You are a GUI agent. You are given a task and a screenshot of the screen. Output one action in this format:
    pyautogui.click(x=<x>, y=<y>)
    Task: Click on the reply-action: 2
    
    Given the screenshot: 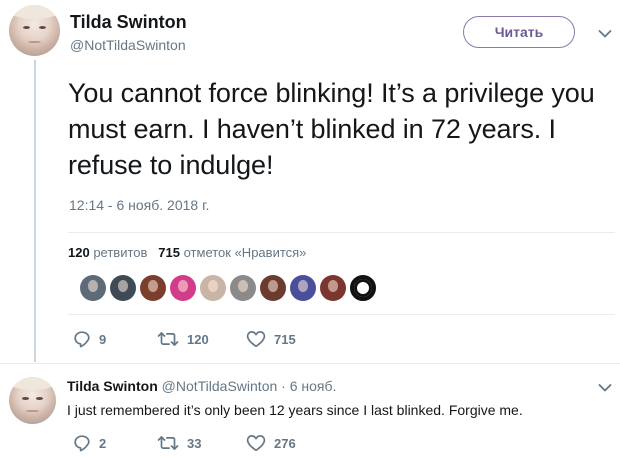 What is the action you would take?
    pyautogui.click(x=89, y=443)
    